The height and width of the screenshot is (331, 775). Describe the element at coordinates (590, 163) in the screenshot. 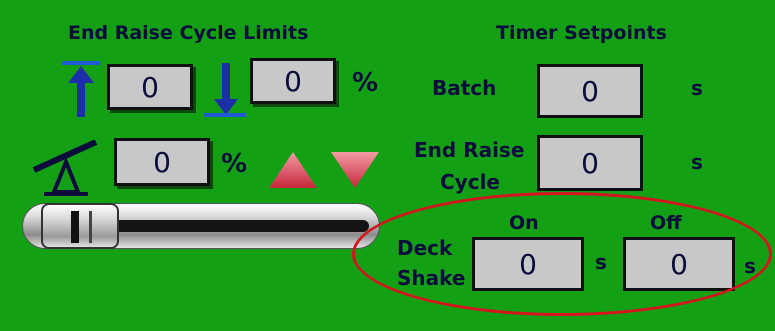

I see `end-raise-timer-field: 0` at that location.